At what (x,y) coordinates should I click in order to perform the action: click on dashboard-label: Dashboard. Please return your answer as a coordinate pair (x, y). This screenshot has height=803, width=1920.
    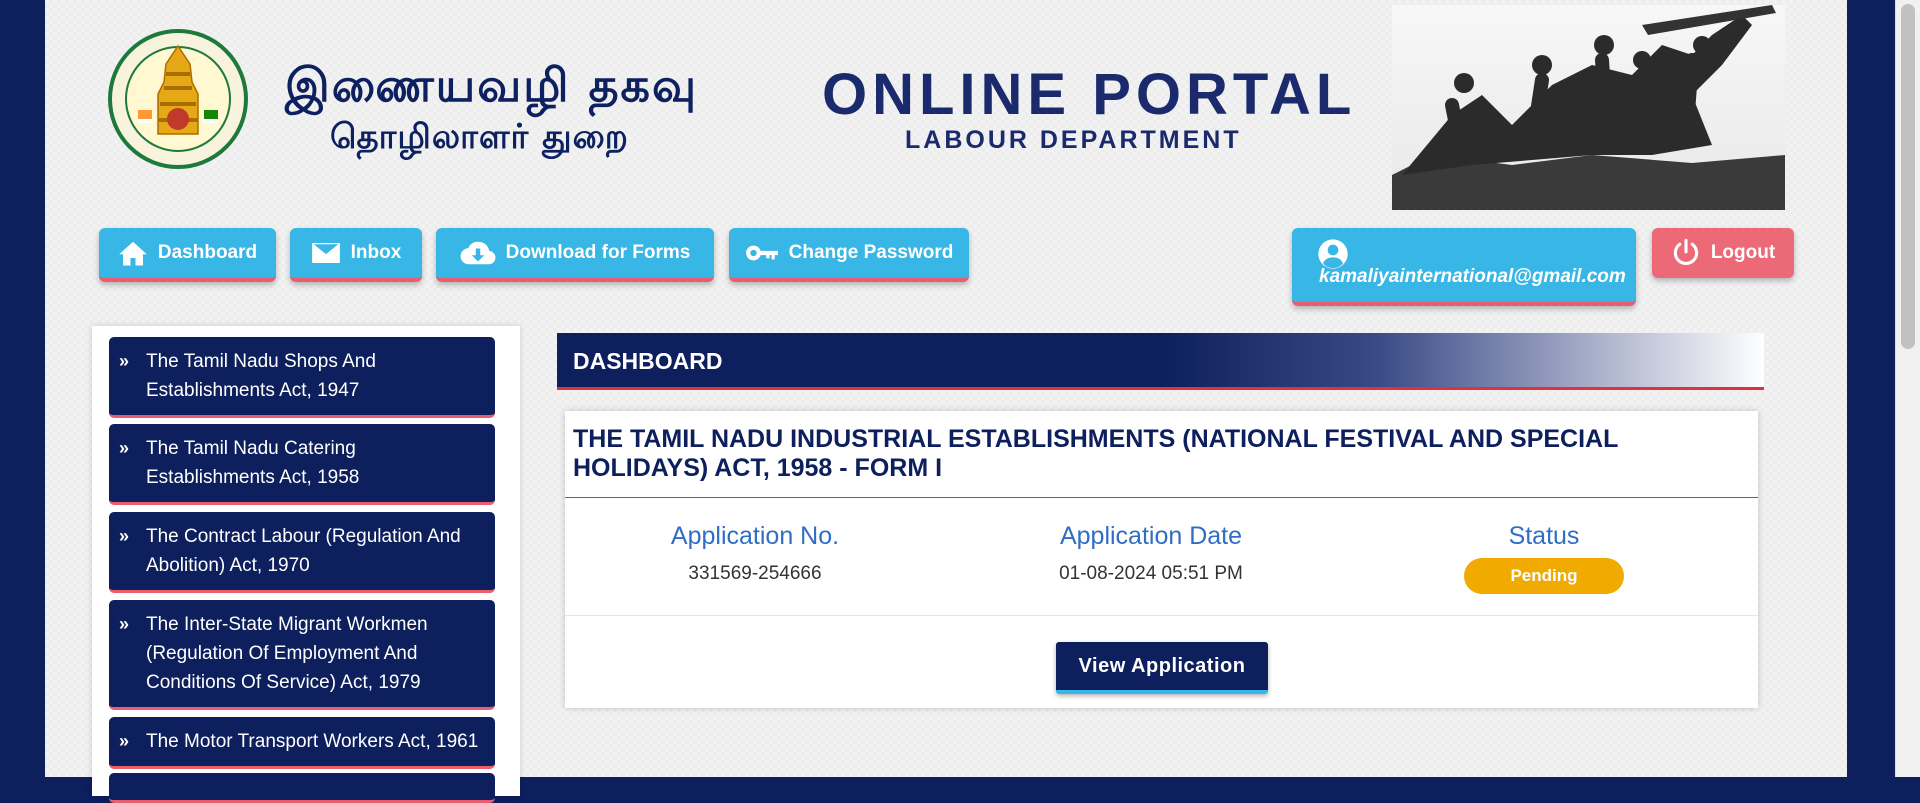
    Looking at the image, I should click on (207, 252).